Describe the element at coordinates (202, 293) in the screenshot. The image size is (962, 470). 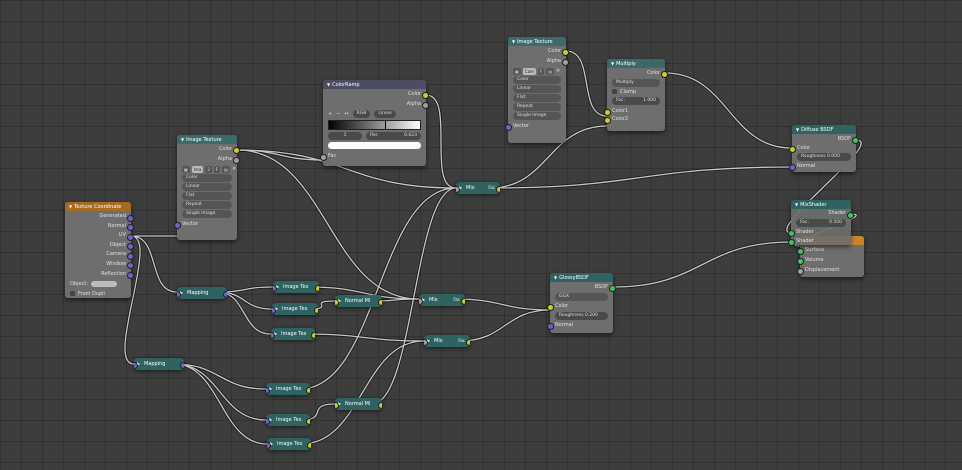
I see `mapping-node-1: ▶ Mapping` at that location.